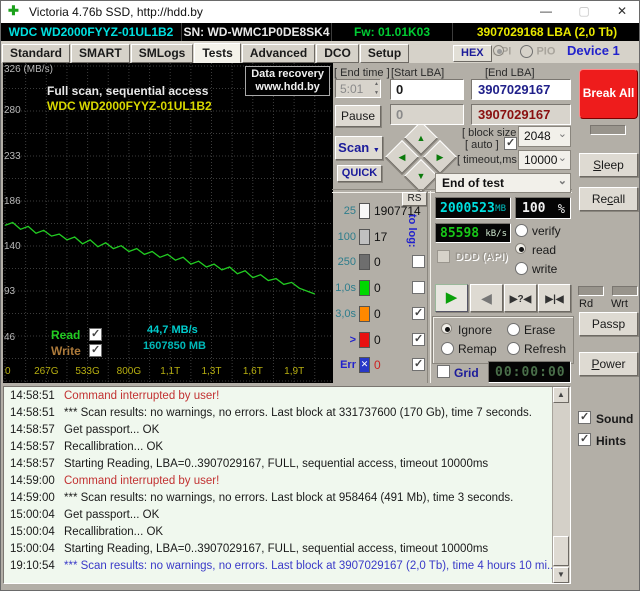 The width and height of the screenshot is (640, 591). Describe the element at coordinates (561, 551) in the screenshot. I see `scroll-thumb` at that location.